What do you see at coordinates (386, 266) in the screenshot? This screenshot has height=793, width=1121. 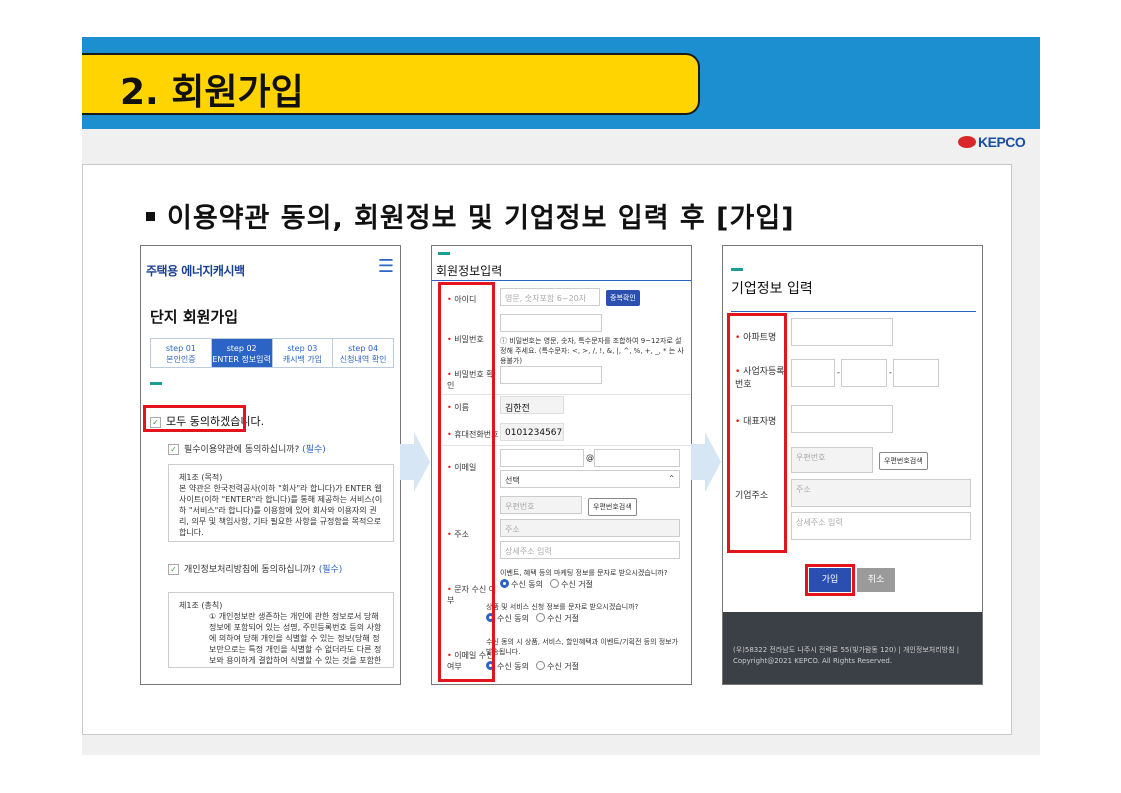 I see `hamburger-menu-icon: ☰` at bounding box center [386, 266].